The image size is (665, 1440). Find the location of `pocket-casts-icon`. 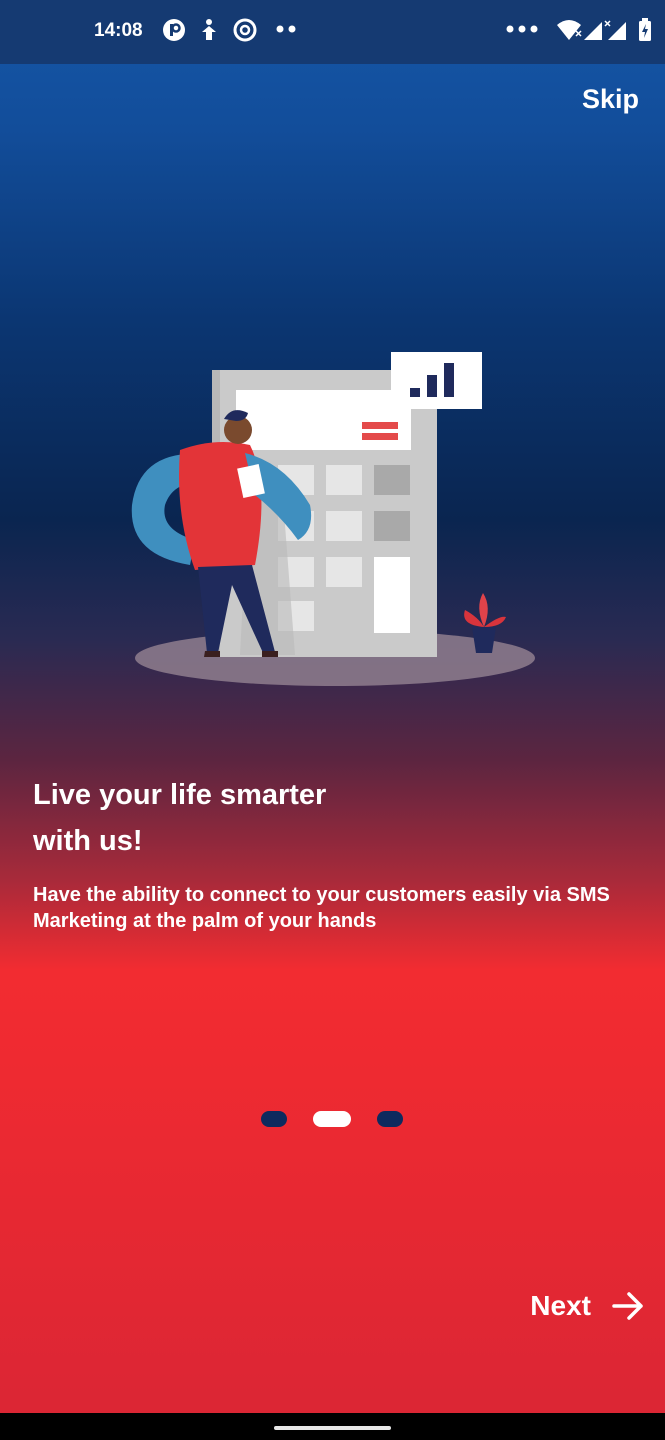

pocket-casts-icon is located at coordinates (245, 30).